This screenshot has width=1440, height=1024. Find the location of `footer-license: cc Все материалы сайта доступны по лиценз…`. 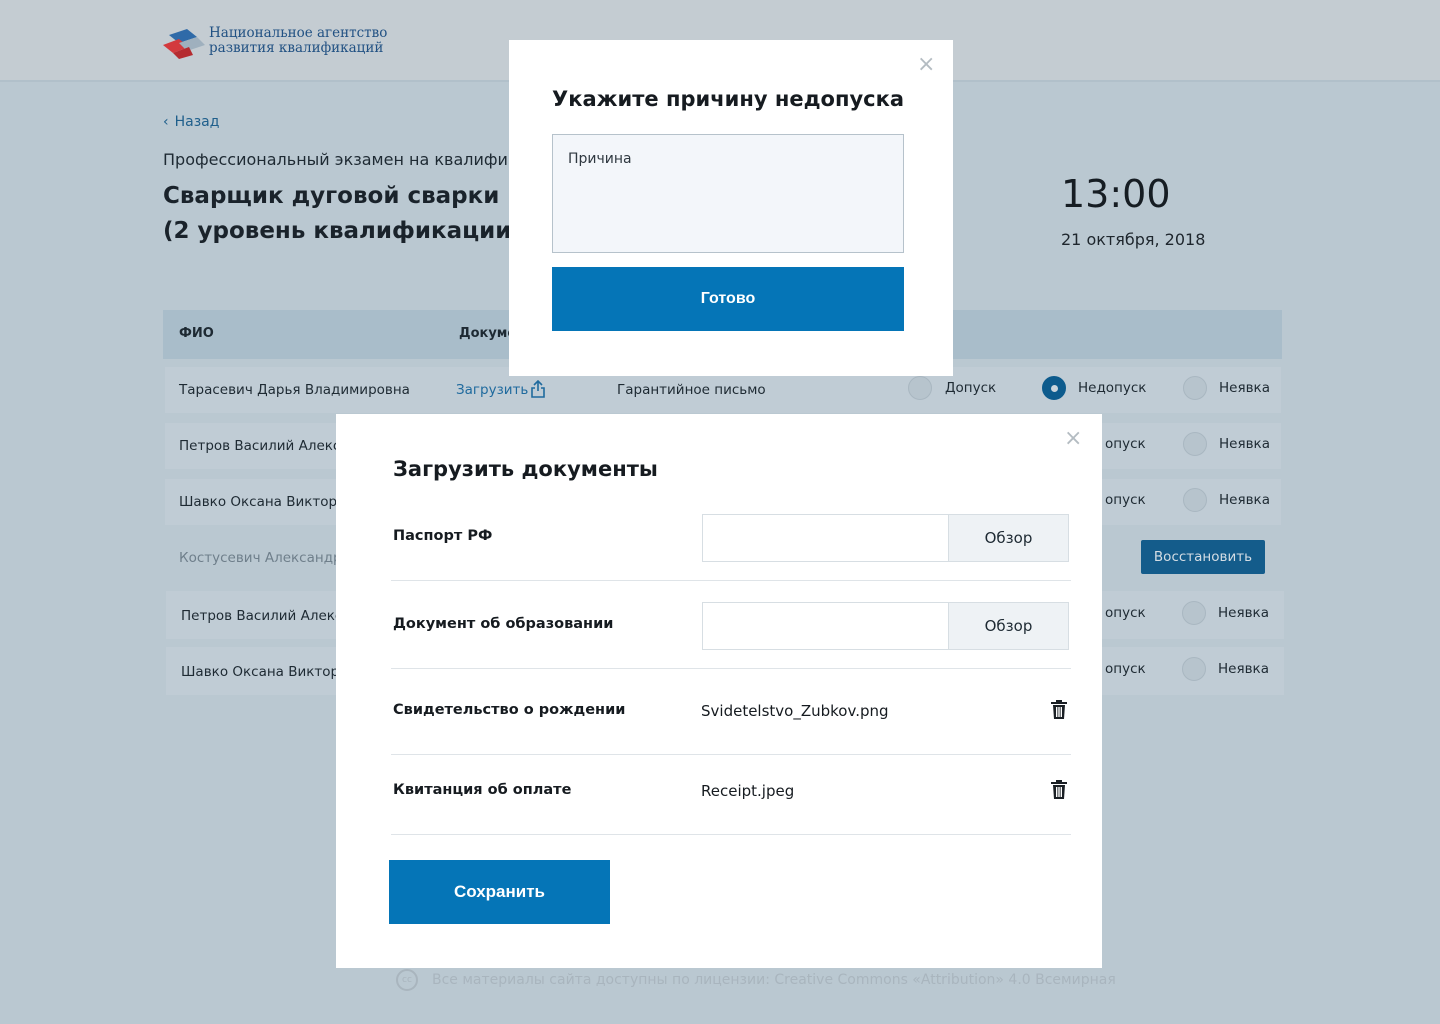

footer-license: cc Все материалы сайта доступны по лиценз… is located at coordinates (756, 980).